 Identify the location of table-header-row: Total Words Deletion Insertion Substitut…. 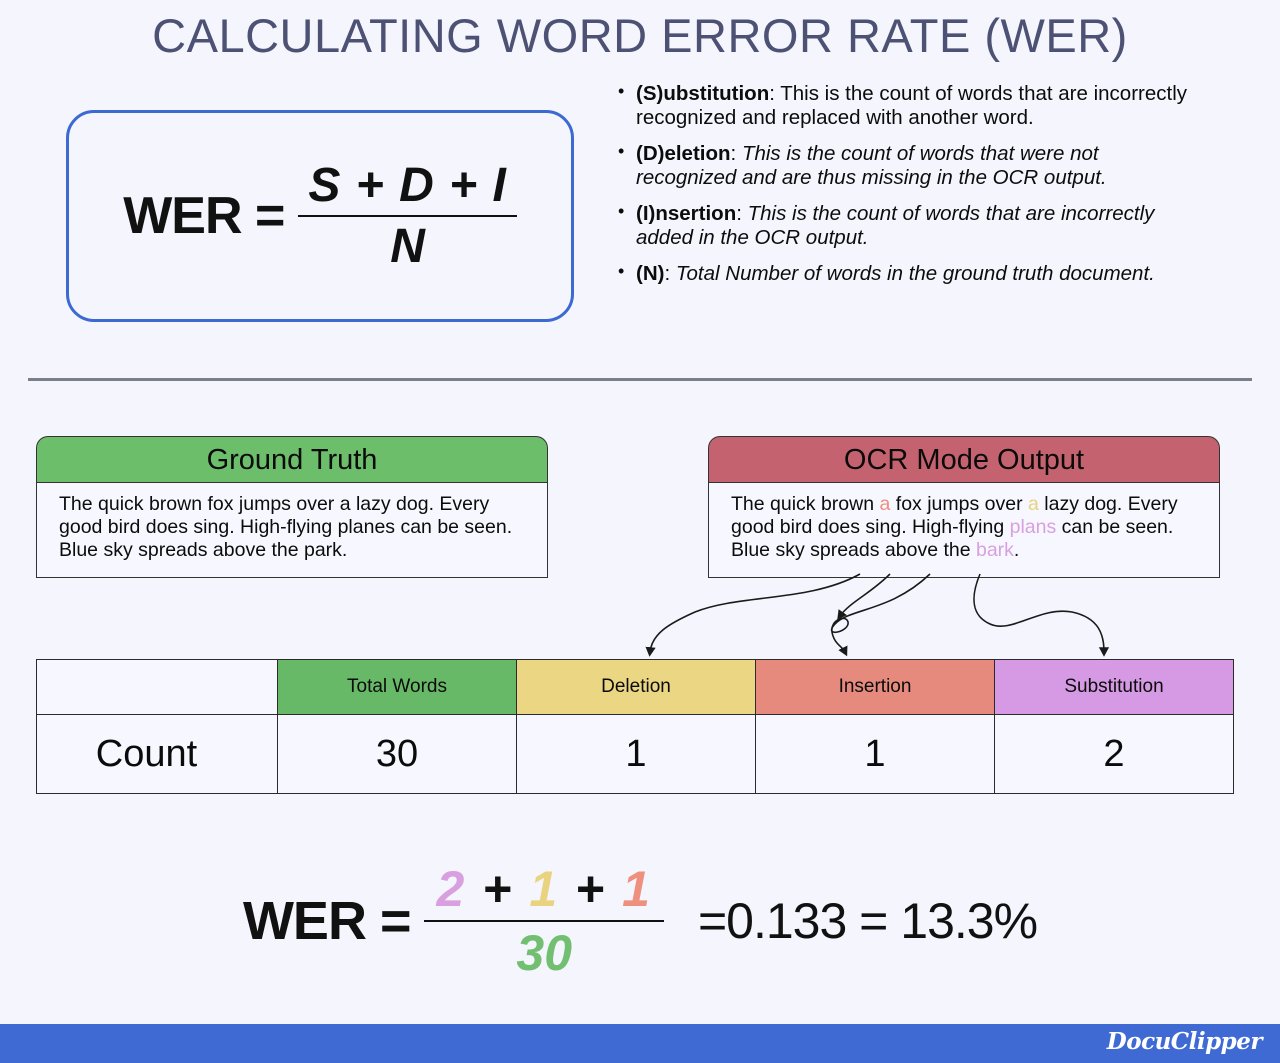
(635, 687).